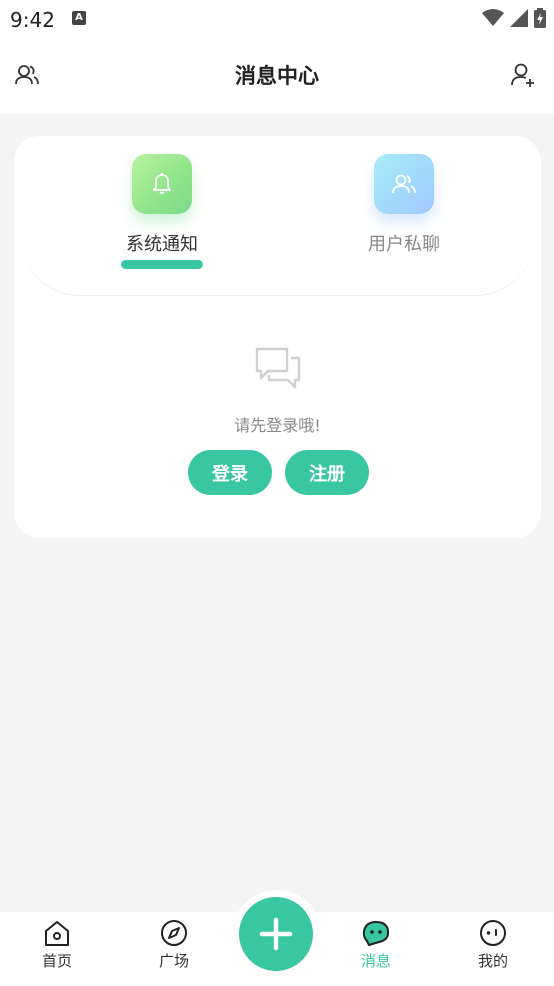 This screenshot has height=986, width=554. I want to click on register-button: 注册, so click(327, 472).